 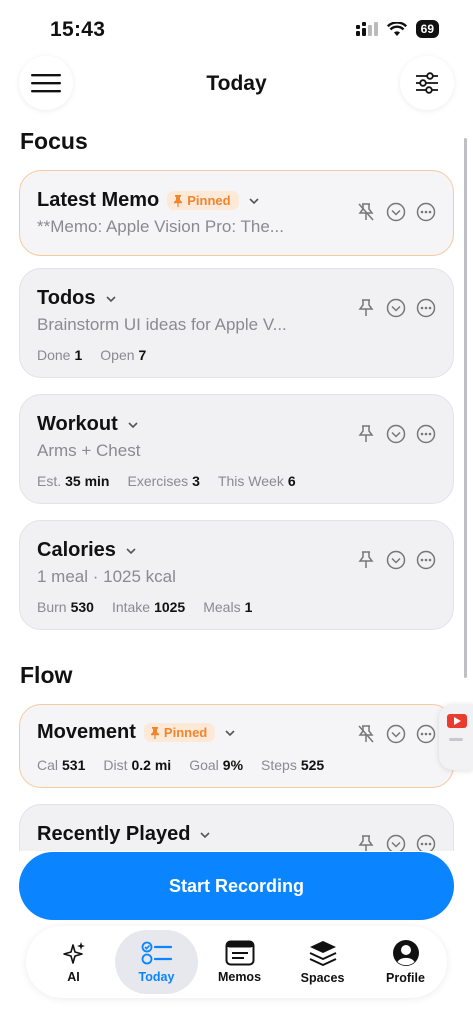 I want to click on tab-memos: Memos, so click(x=239, y=962).